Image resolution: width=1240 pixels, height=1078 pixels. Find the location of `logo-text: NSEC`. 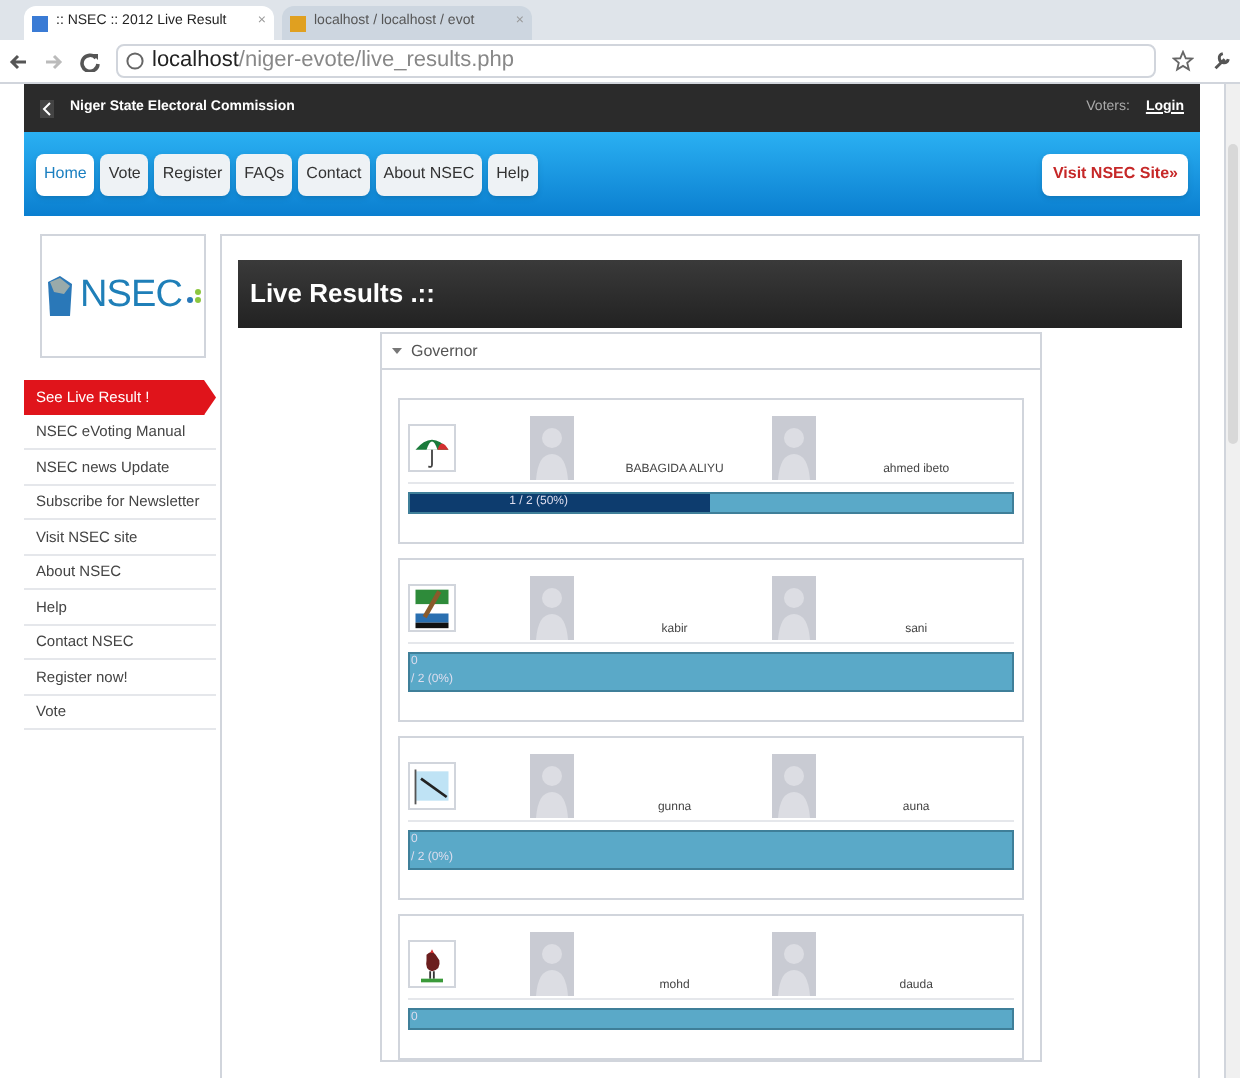

logo-text: NSEC is located at coordinates (131, 295).